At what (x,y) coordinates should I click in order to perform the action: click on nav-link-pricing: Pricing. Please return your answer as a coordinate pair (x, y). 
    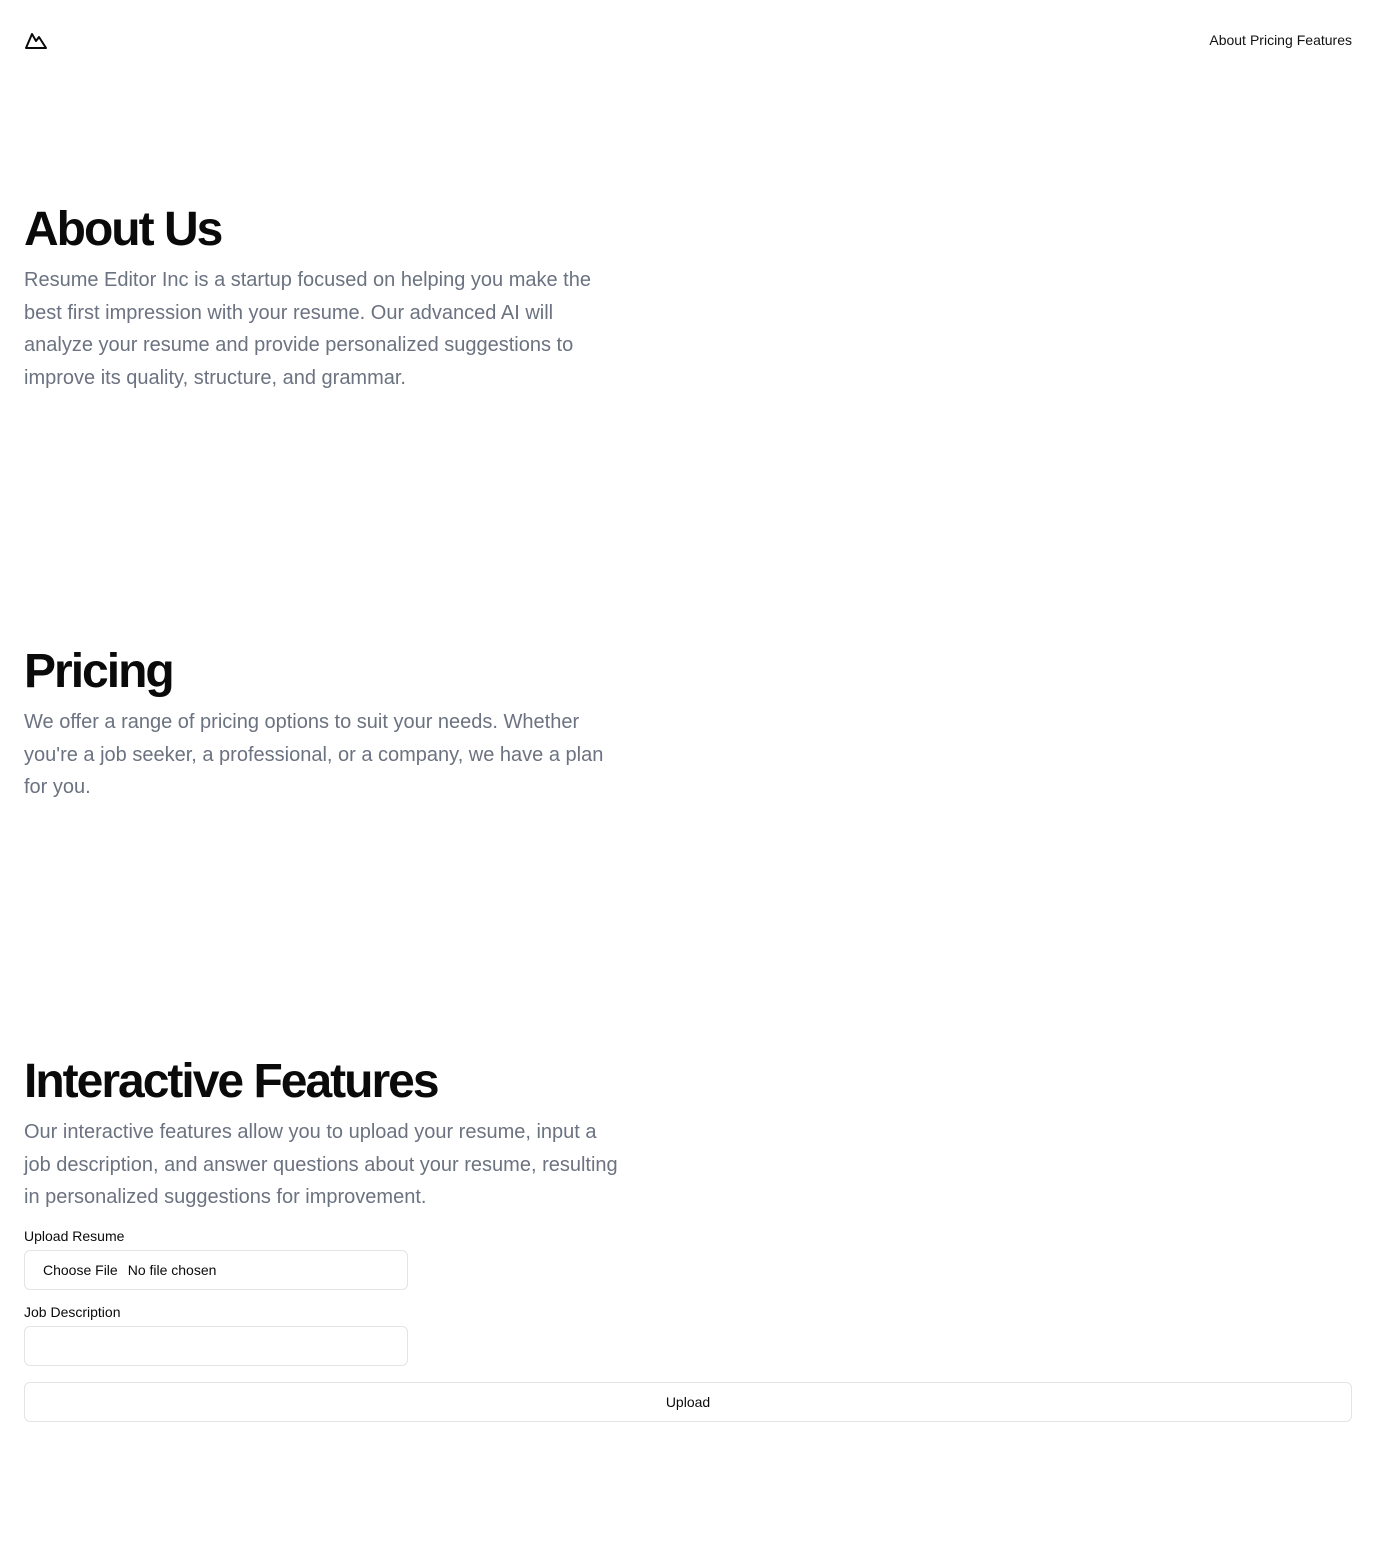
    Looking at the image, I should click on (1271, 40).